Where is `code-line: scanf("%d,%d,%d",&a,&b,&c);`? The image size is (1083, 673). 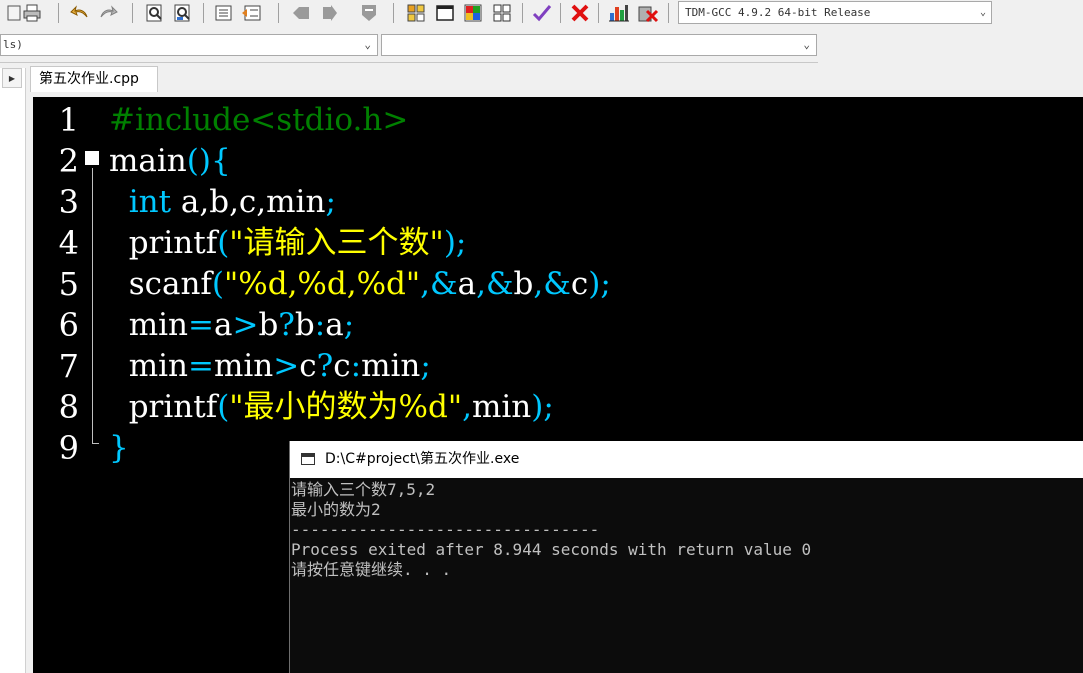
code-line: scanf("%d,%d,%d",&a,&b,&c); is located at coordinates (360, 284).